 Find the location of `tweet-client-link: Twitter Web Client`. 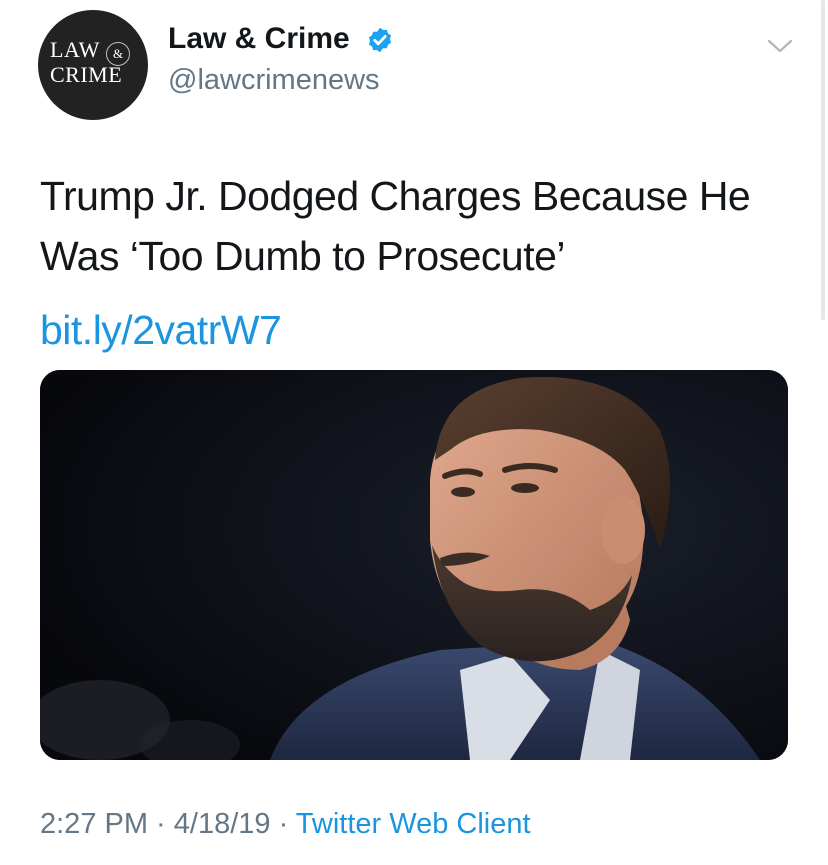

tweet-client-link: Twitter Web Client is located at coordinates (413, 824).